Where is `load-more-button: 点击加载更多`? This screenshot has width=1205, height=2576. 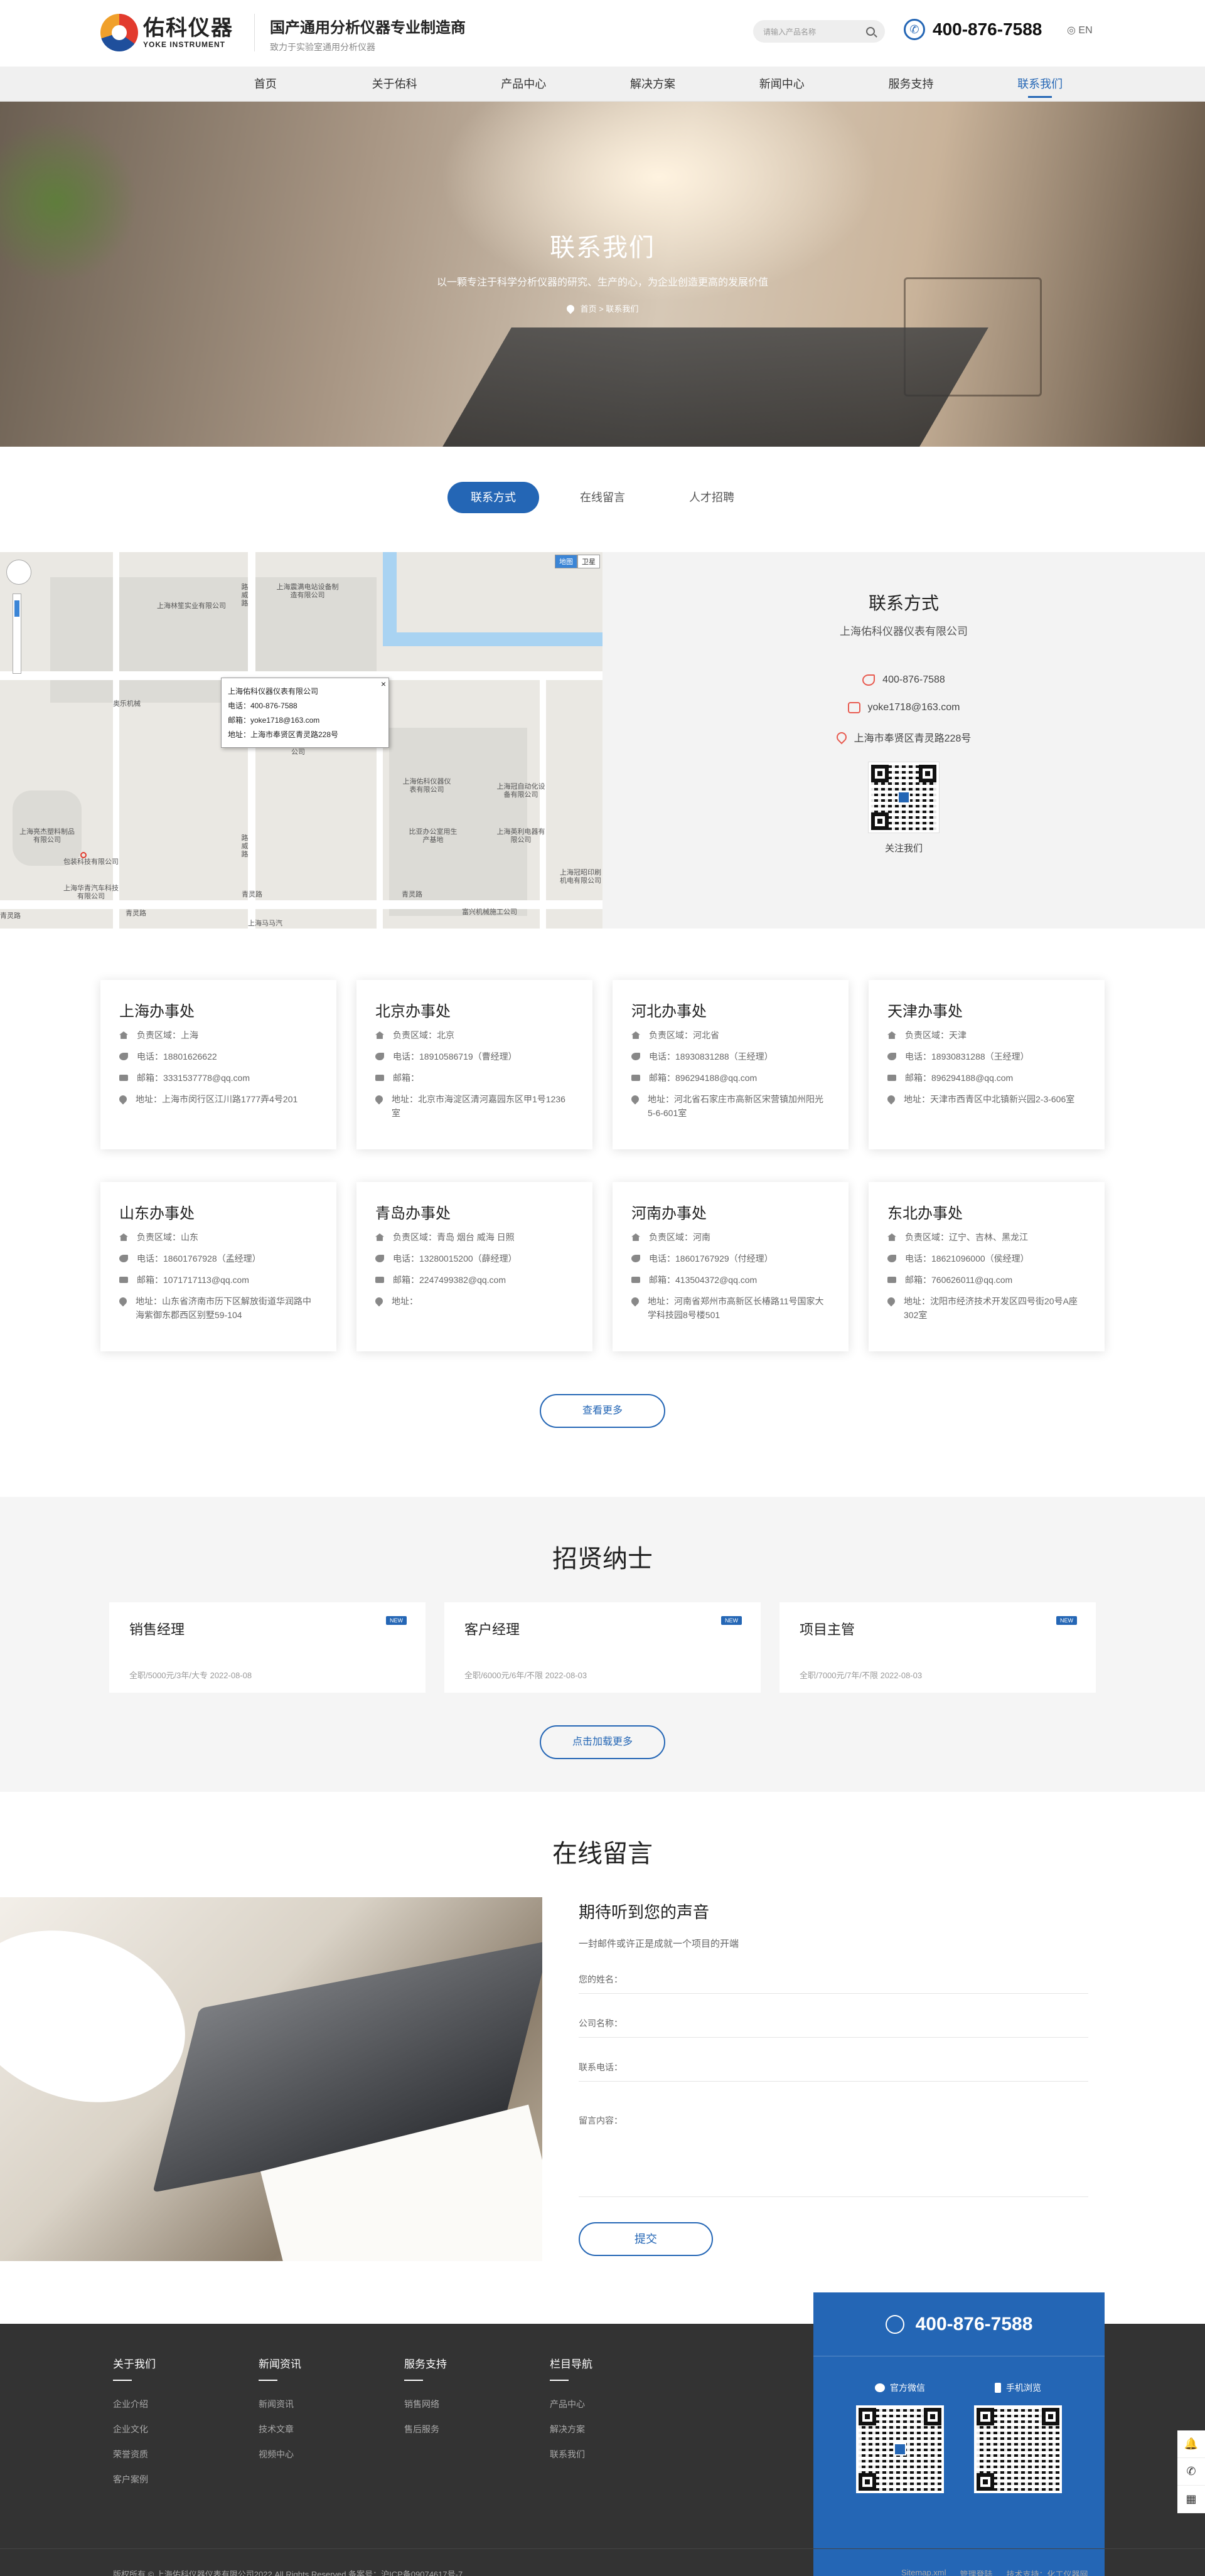 load-more-button: 点击加载更多 is located at coordinates (602, 1742).